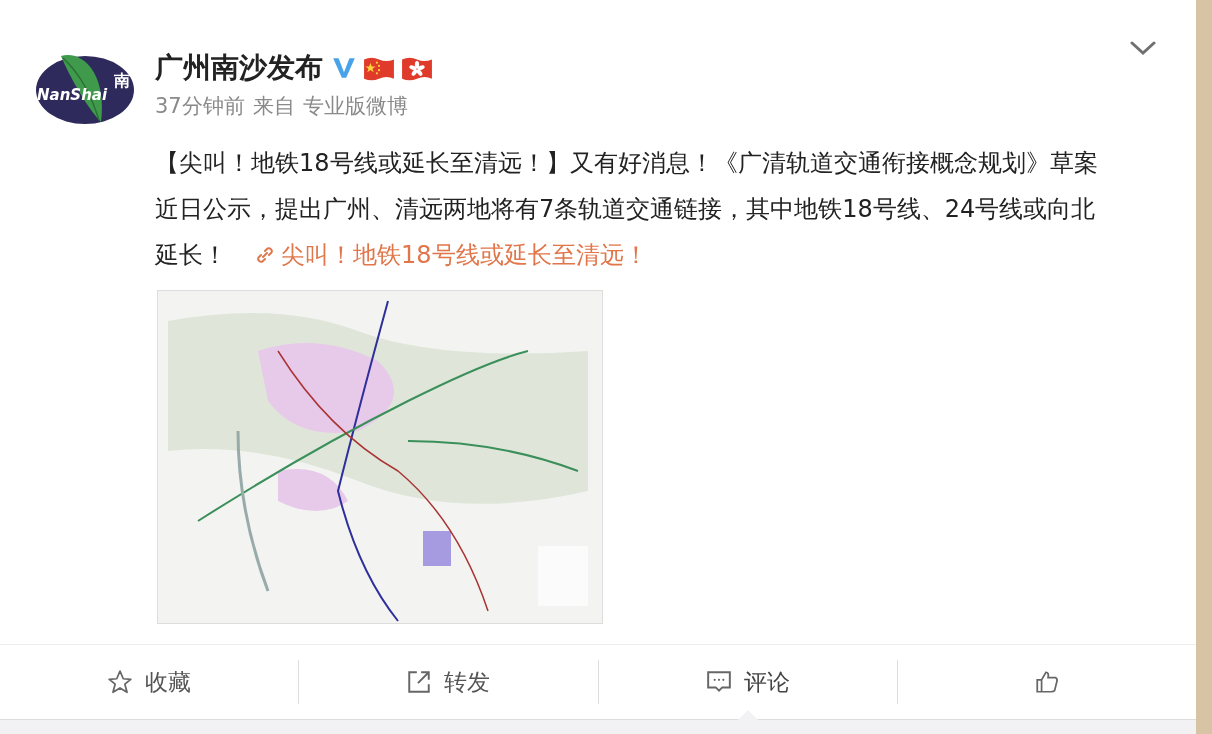 This screenshot has width=1212, height=734. Describe the element at coordinates (417, 68) in the screenshot. I see `hong-kong-flag-icon` at that location.